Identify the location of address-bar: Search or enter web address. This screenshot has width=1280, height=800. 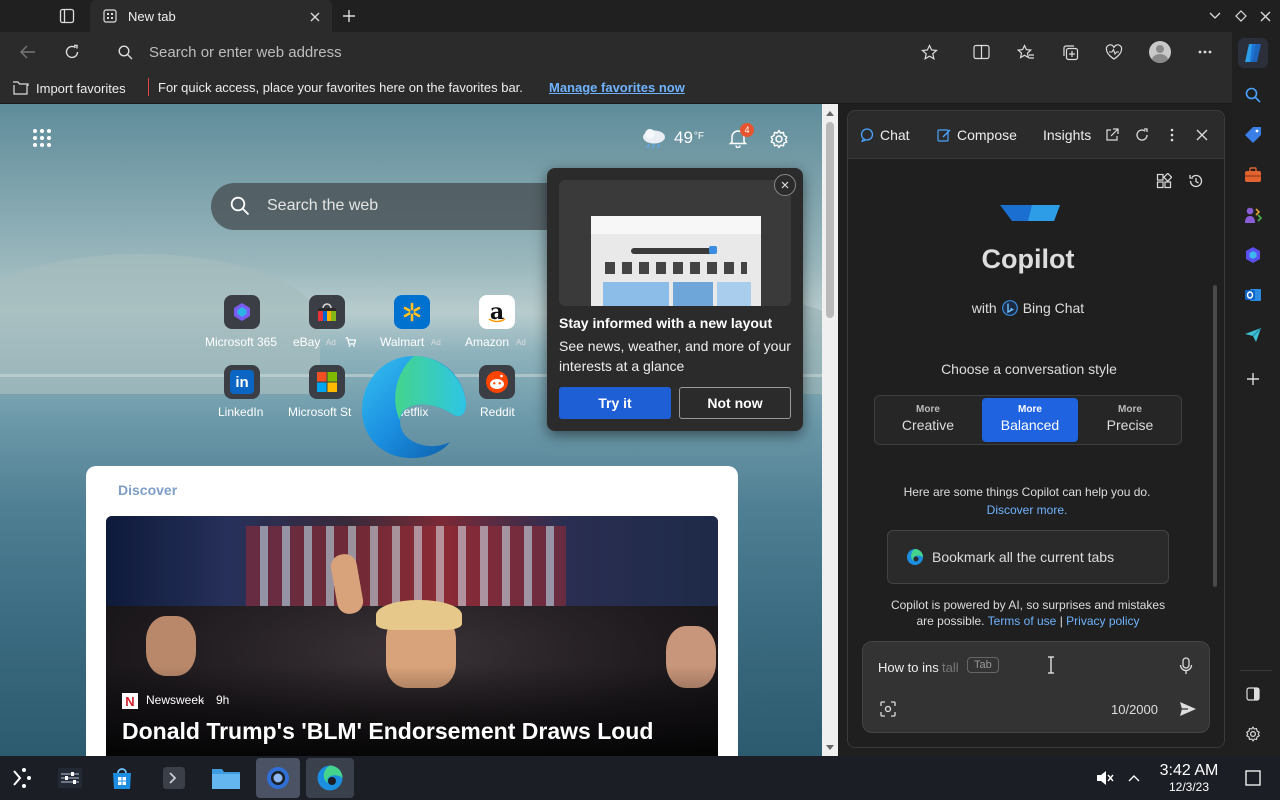
(529, 52).